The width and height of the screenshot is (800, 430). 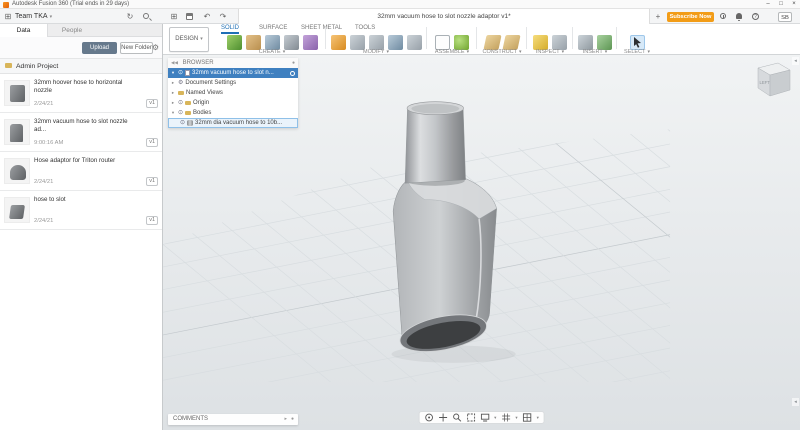 I want to click on create-sketch-icon, so click(x=234, y=42).